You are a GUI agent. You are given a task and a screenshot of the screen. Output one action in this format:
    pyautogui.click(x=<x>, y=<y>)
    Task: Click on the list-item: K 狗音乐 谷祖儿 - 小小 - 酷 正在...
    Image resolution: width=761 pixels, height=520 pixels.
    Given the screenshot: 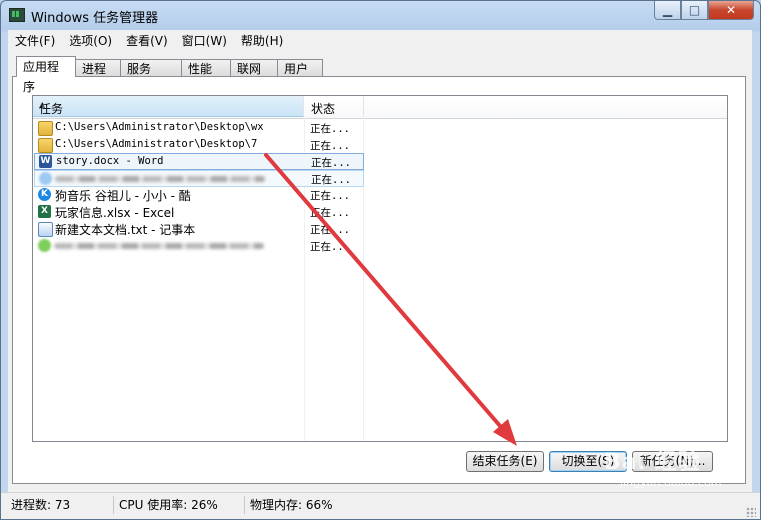 What is the action you would take?
    pyautogui.click(x=199, y=195)
    